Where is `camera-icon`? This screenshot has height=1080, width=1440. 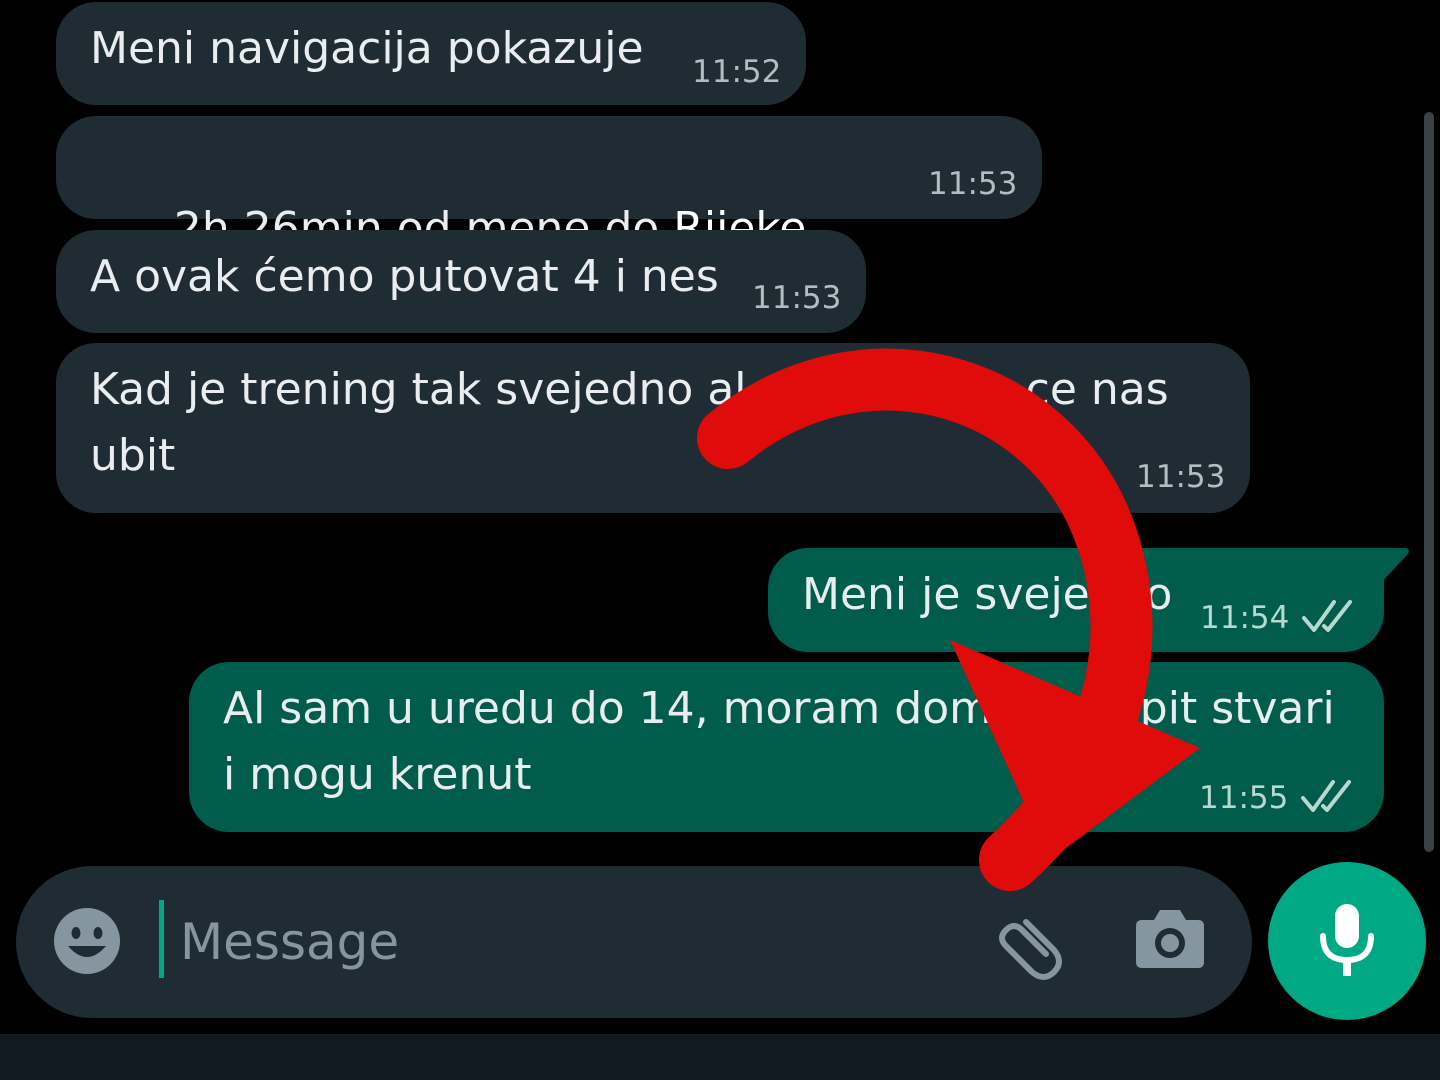
camera-icon is located at coordinates (1170, 938).